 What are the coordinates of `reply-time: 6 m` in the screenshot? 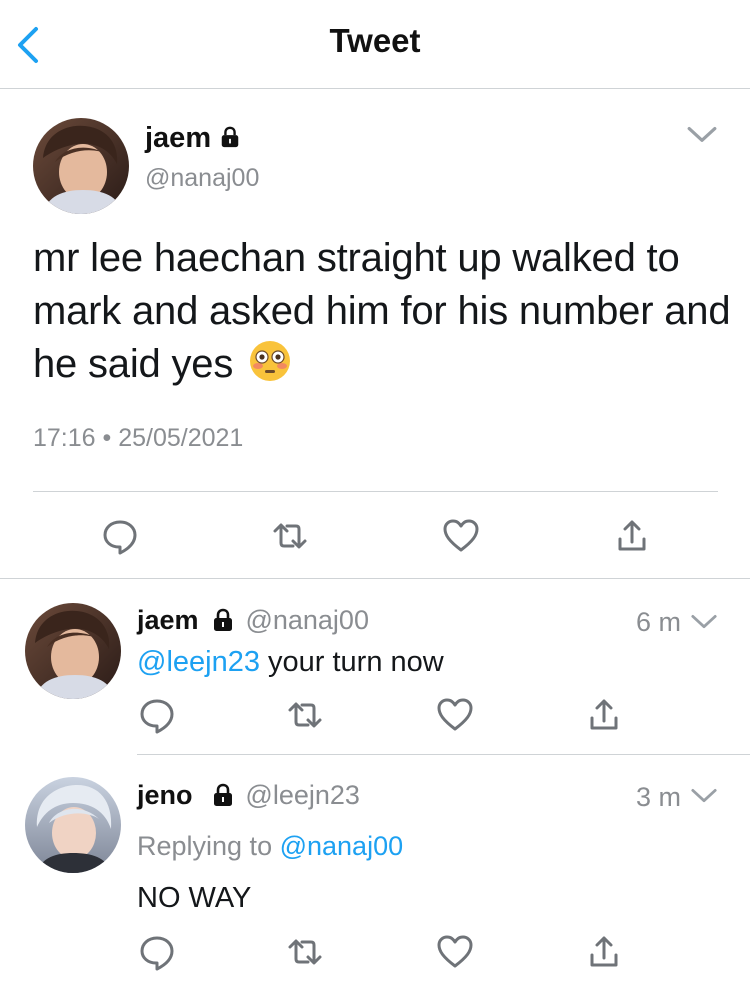 It's located at (659, 622).